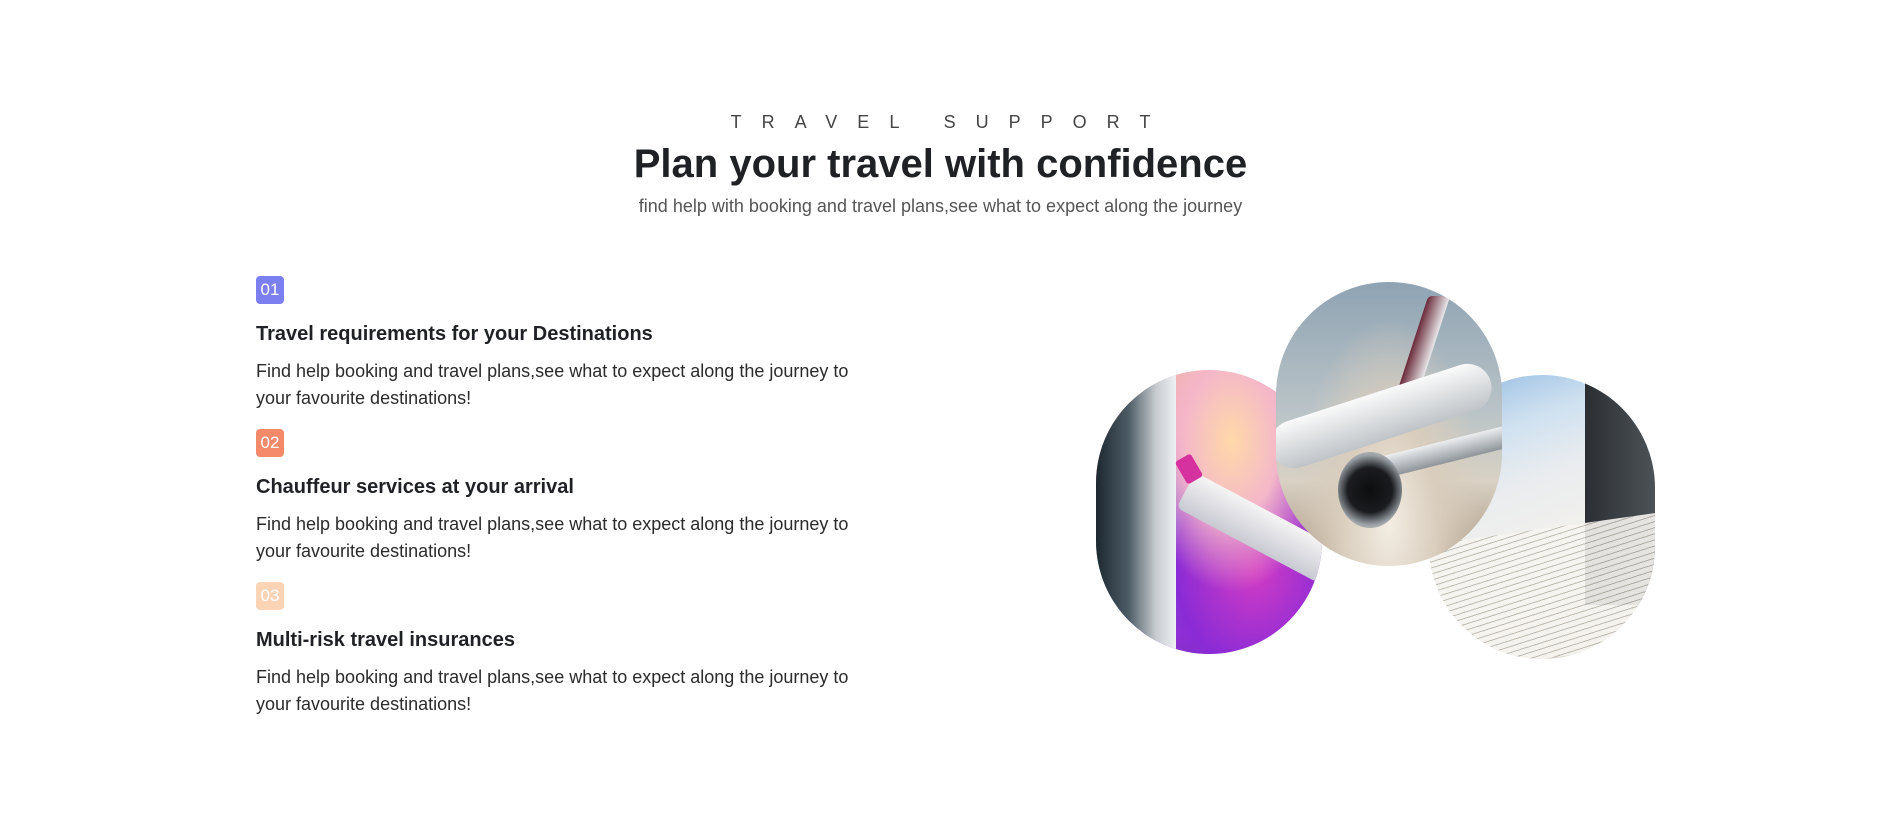 This screenshot has height=840, width=1881. Describe the element at coordinates (270, 290) in the screenshot. I see `feature-number-badge: 01` at that location.